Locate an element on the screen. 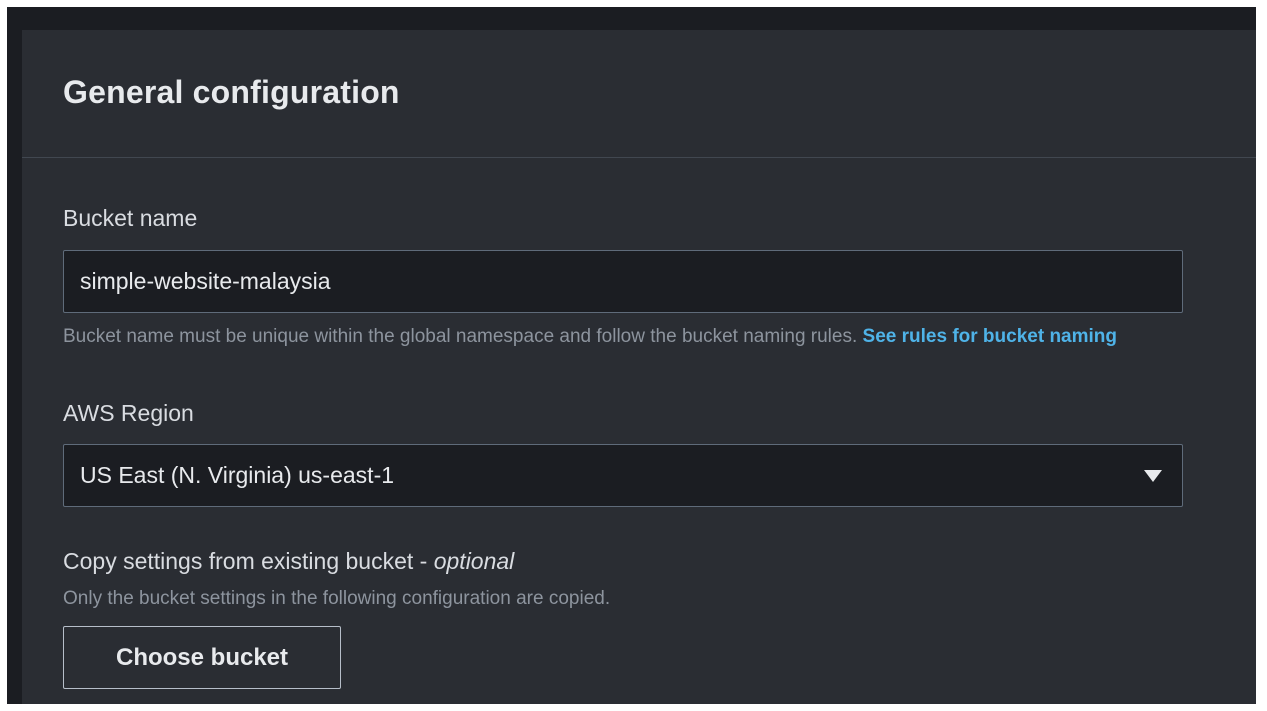 The width and height of the screenshot is (1267, 711). panel-title: General configuration is located at coordinates (231, 92).